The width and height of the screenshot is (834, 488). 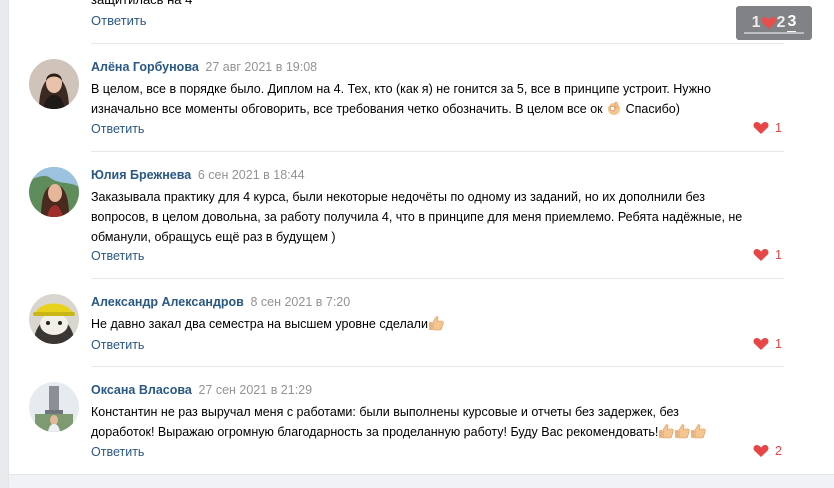 I want to click on comment-header: Александр Александров 8 сен 2021 в 7:20, so click(x=220, y=302).